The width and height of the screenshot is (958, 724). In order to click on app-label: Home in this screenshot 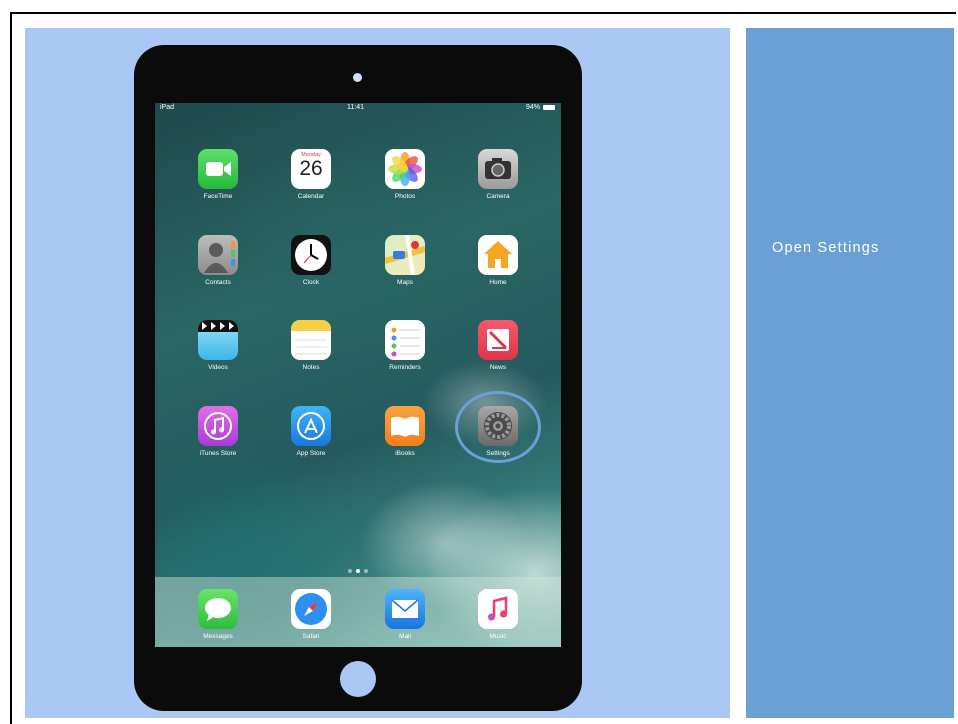, I will do `click(498, 282)`.